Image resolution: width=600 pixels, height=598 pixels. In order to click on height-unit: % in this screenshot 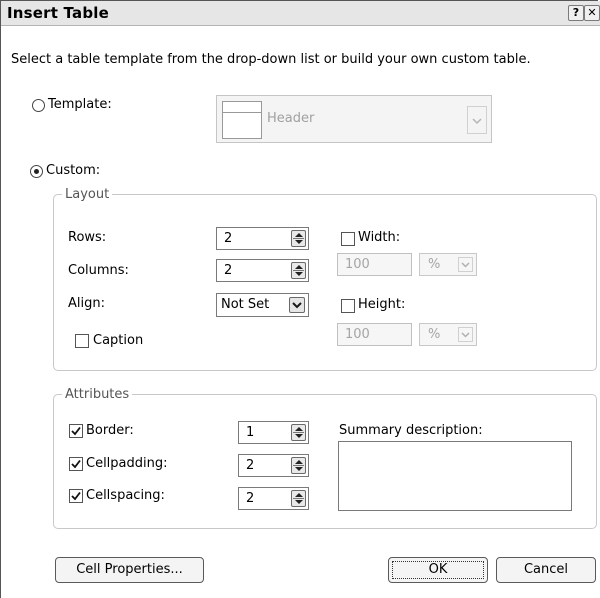, I will do `click(434, 334)`.